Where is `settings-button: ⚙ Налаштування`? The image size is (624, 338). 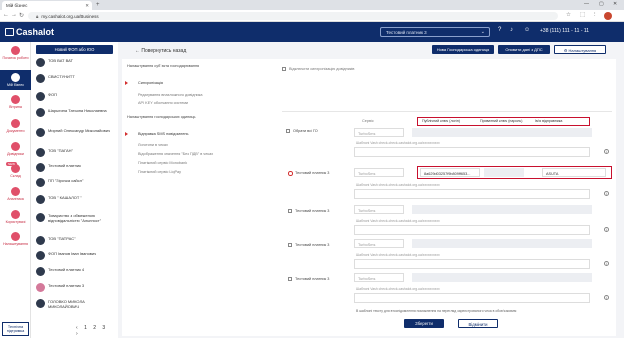
settings-button: ⚙ Налаштування is located at coordinates (580, 49).